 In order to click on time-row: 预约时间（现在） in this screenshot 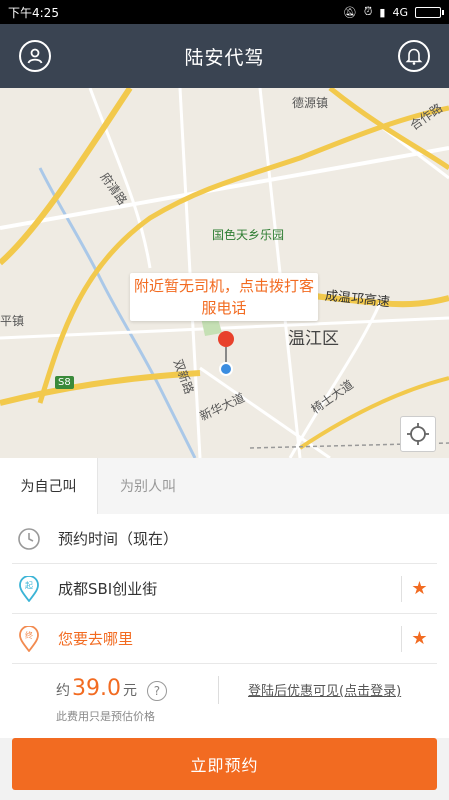, I will do `click(224, 539)`.